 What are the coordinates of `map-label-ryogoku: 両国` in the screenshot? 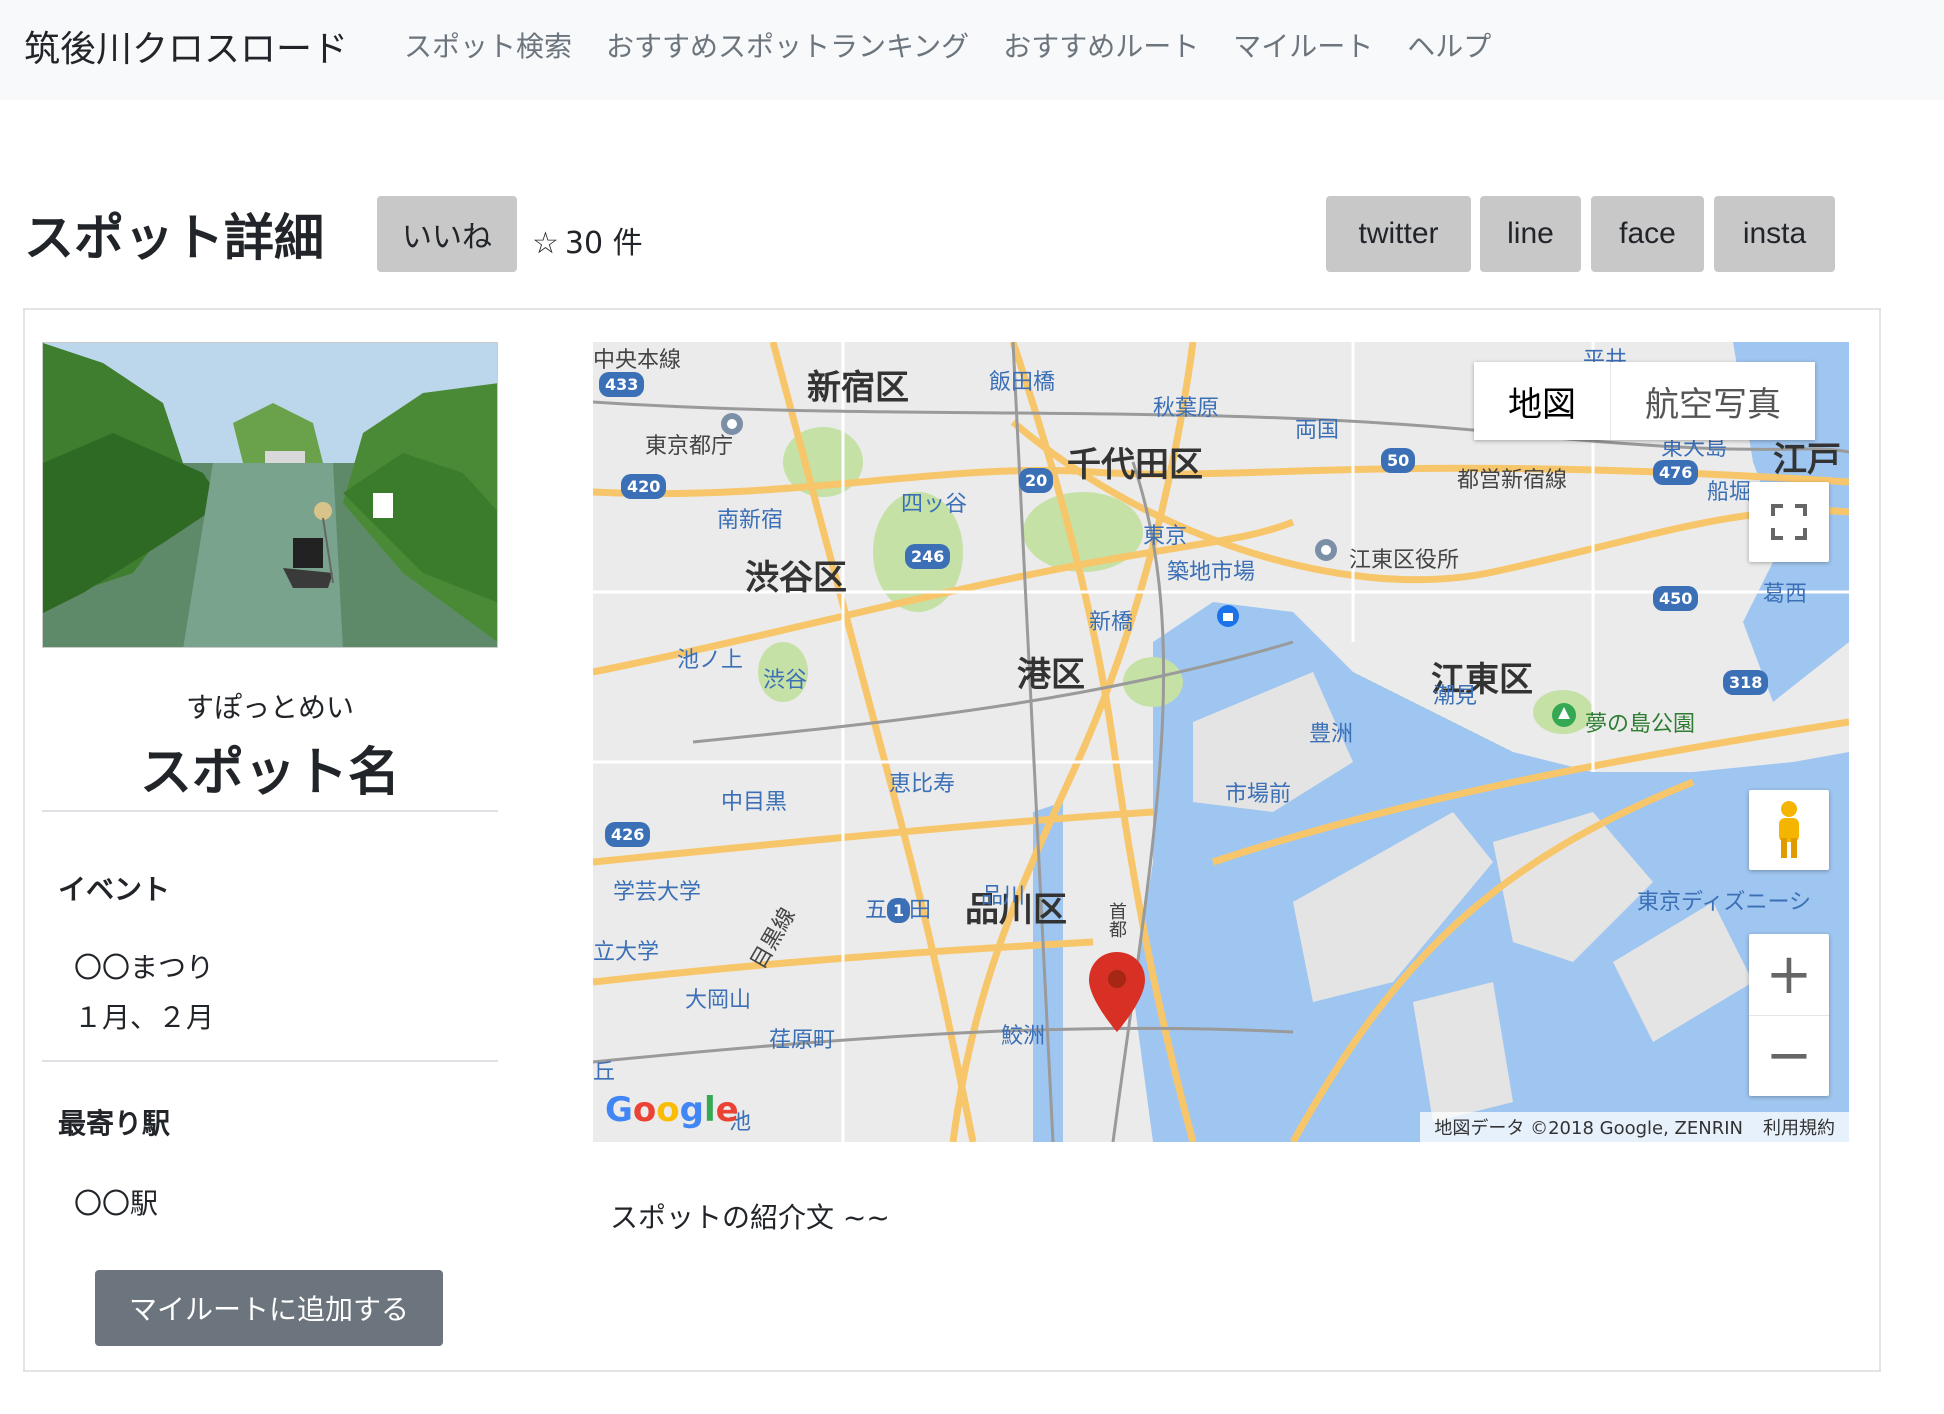 It's located at (1317, 430).